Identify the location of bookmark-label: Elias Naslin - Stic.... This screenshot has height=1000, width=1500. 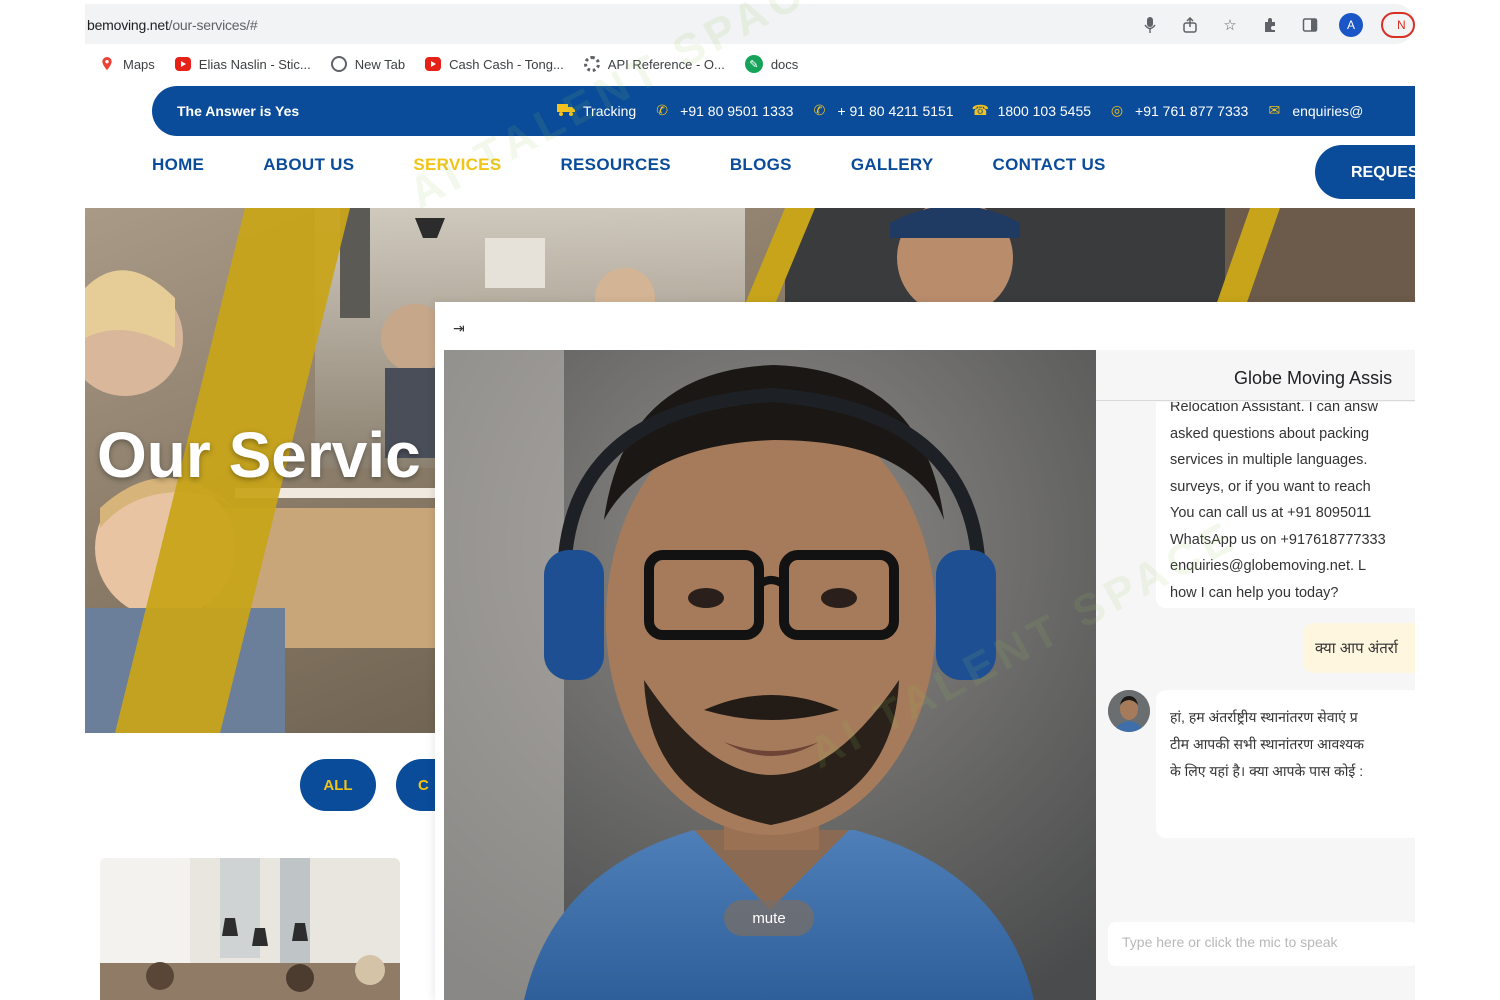
(254, 64).